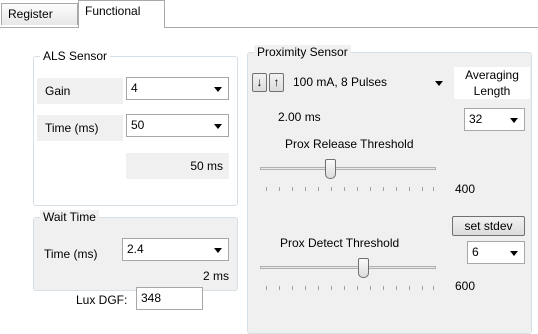  Describe the element at coordinates (476, 119) in the screenshot. I see `averaging-length-value: 32` at that location.